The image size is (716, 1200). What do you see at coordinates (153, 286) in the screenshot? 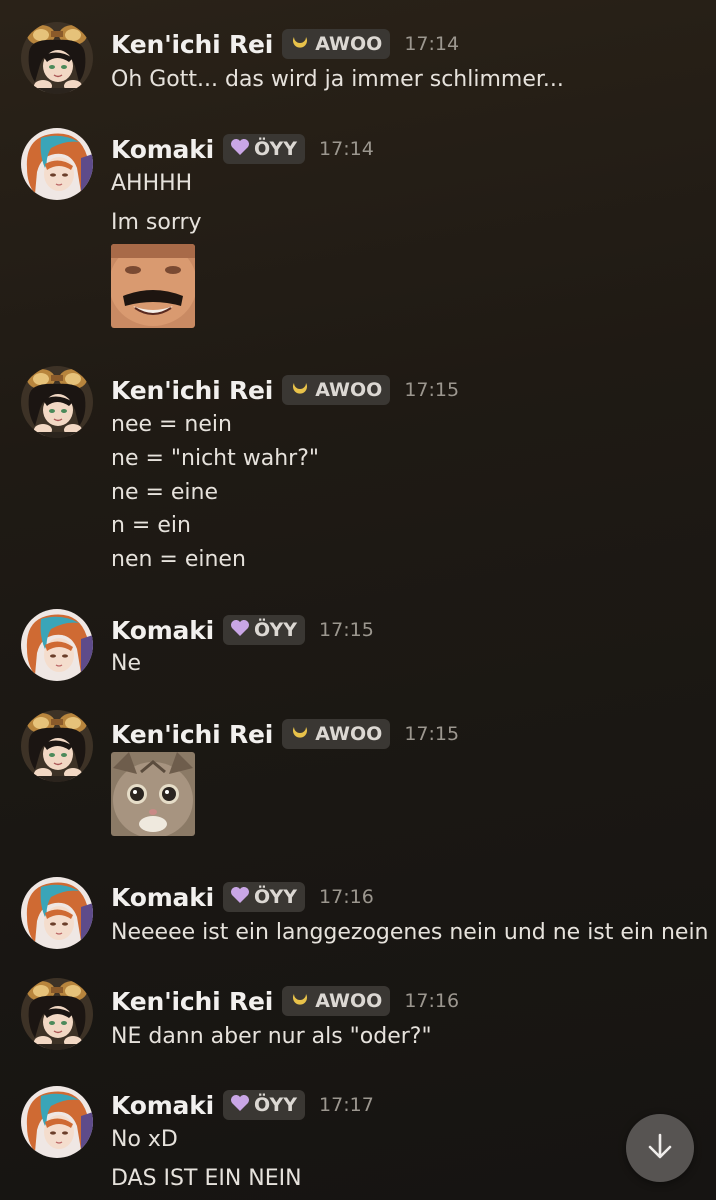
I see `laughing-man-meme-sticker` at bounding box center [153, 286].